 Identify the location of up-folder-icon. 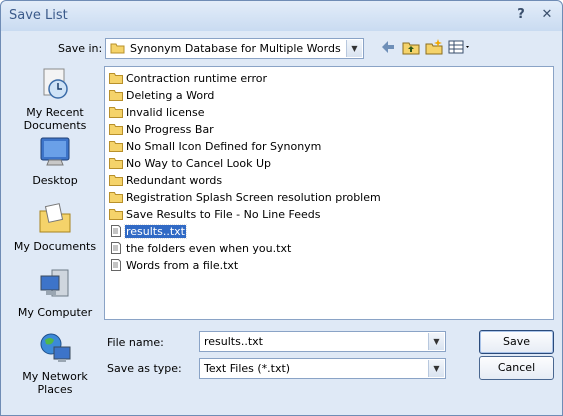
(411, 47).